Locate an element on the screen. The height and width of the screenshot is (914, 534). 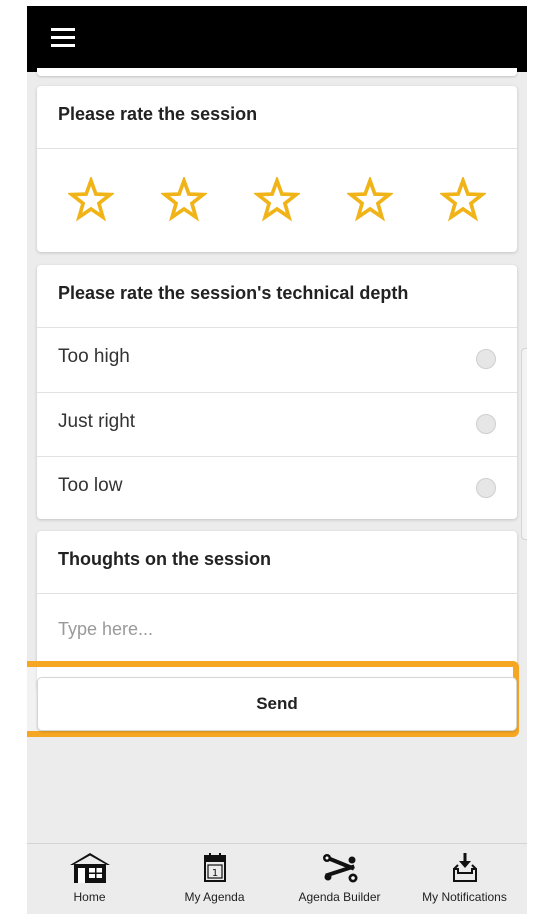
send-button: Send is located at coordinates (277, 704).